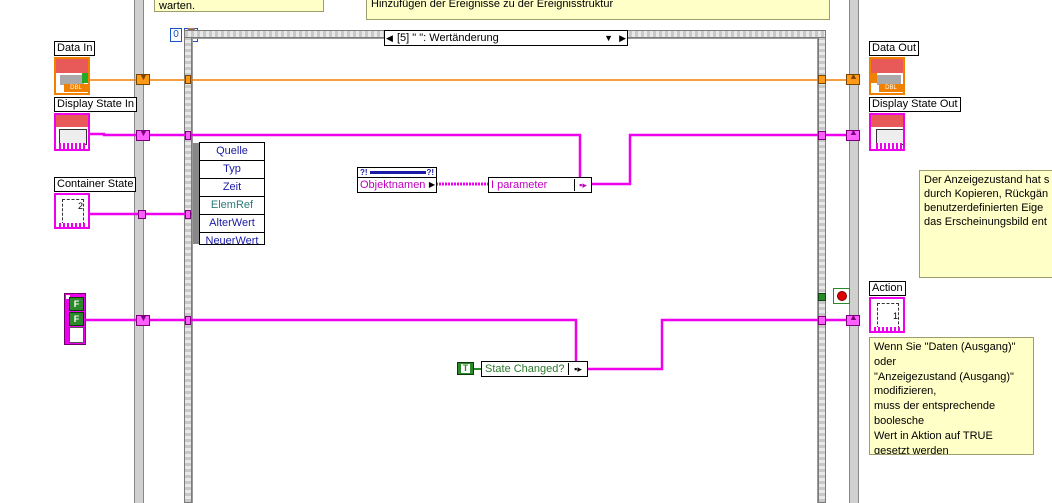 The height and width of the screenshot is (503, 1052). Describe the element at coordinates (905, 391) in the screenshot. I see `note-line: modifizieren,` at that location.